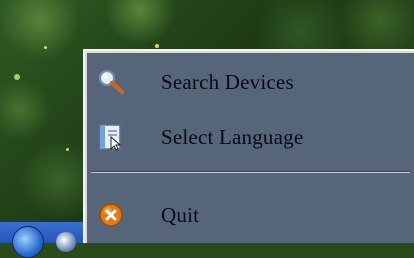 The width and height of the screenshot is (414, 258). Describe the element at coordinates (250, 172) in the screenshot. I see `menu-separator-highlight` at that location.